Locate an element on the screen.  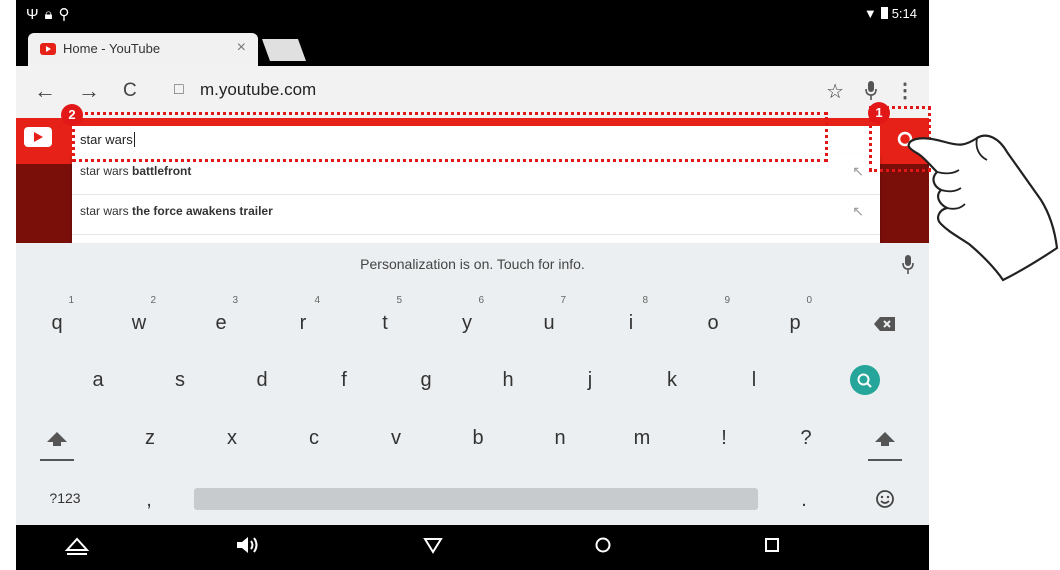
key-g: g is located at coordinates (426, 380).